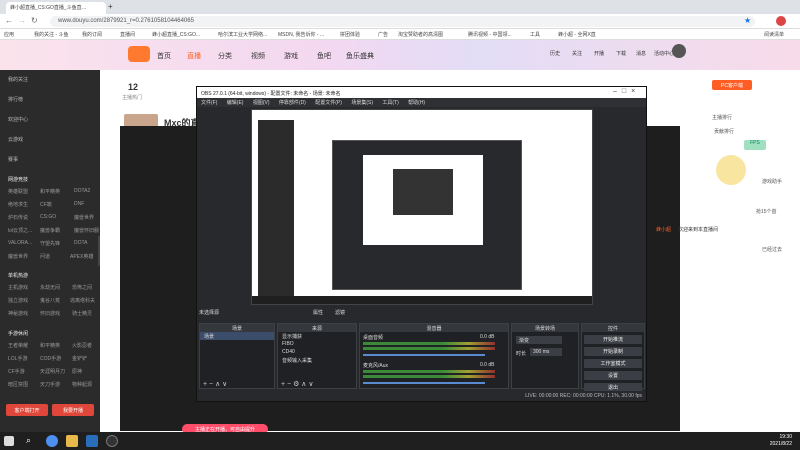 This screenshot has height=450, width=800. What do you see at coordinates (664, 53) in the screenshot?
I see `activity-icon: 活动中心` at bounding box center [664, 53].